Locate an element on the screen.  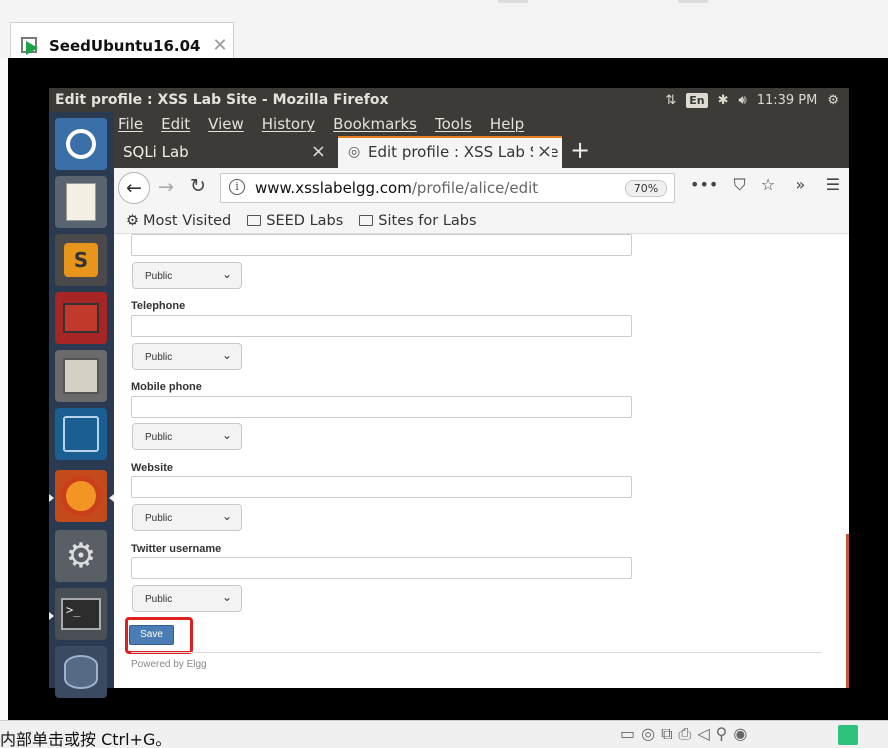
reload-button: ↻ is located at coordinates (198, 186).